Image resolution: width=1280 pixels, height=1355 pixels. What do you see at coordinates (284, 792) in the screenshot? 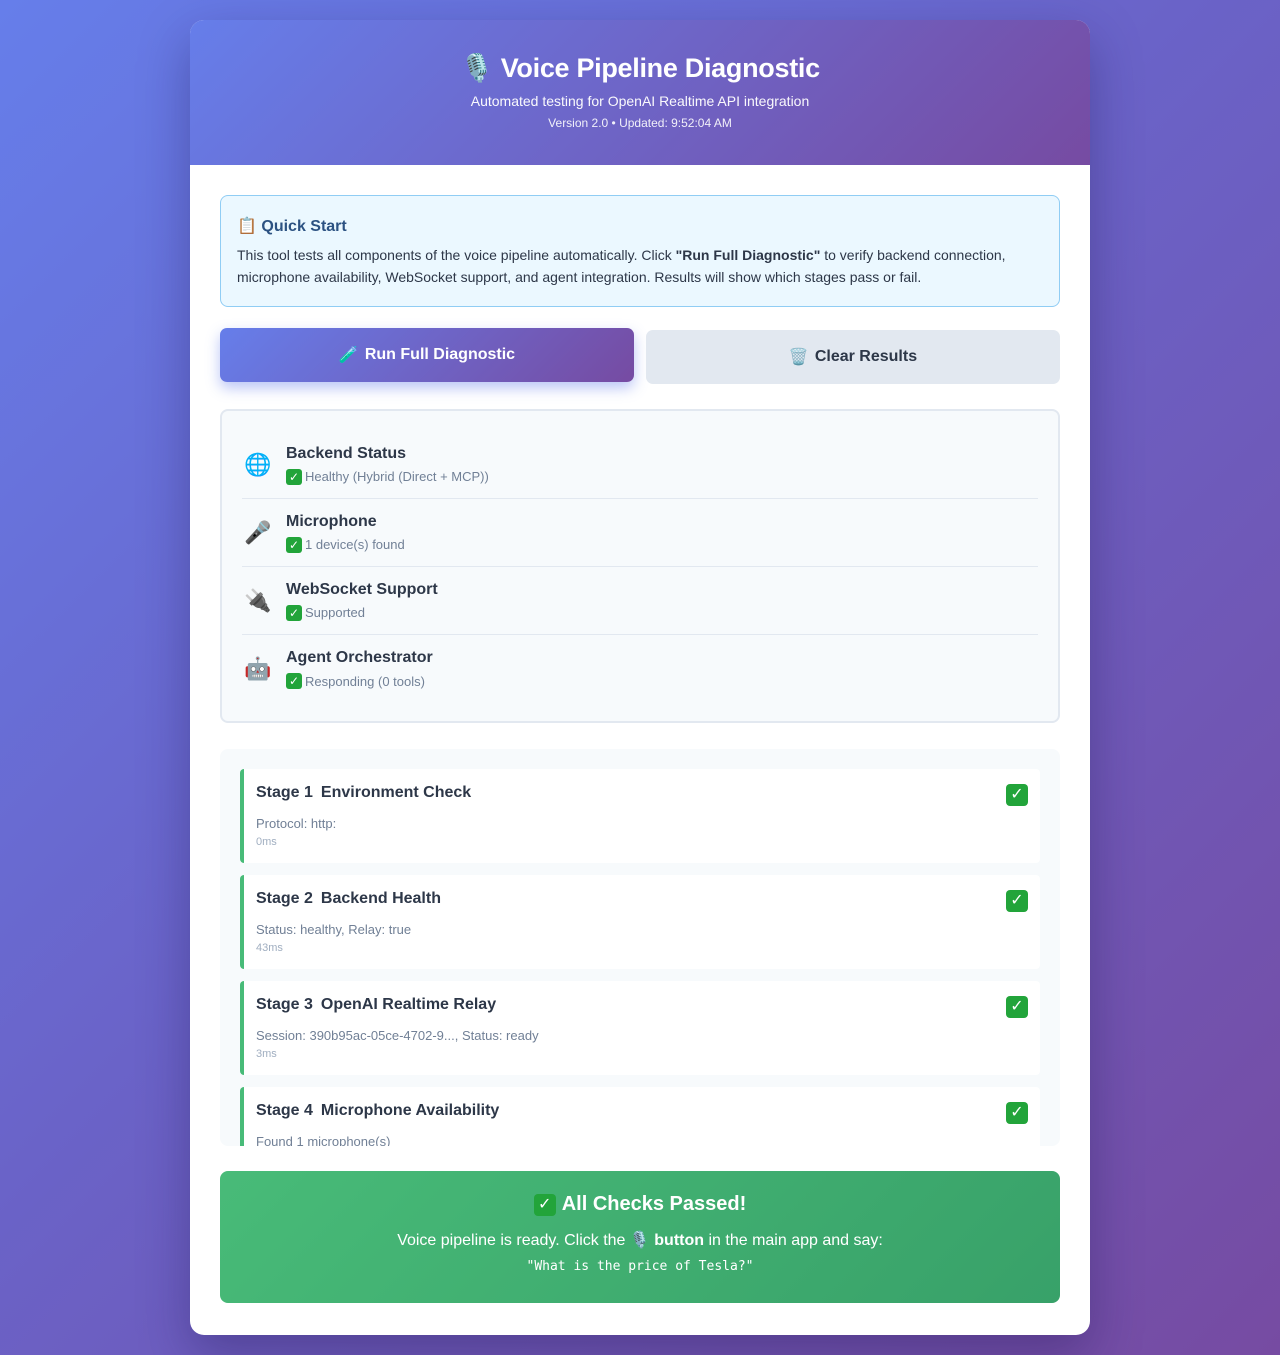
I see `stage-number: Stage 1` at bounding box center [284, 792].